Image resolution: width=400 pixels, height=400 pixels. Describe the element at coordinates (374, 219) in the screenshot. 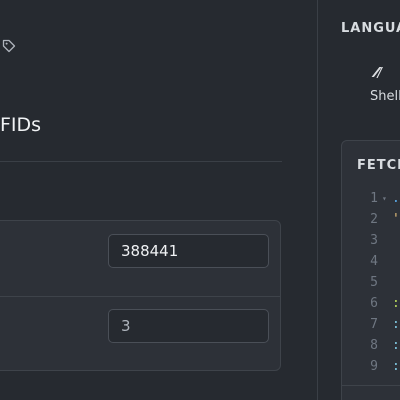

I see `line-number: 2` at that location.